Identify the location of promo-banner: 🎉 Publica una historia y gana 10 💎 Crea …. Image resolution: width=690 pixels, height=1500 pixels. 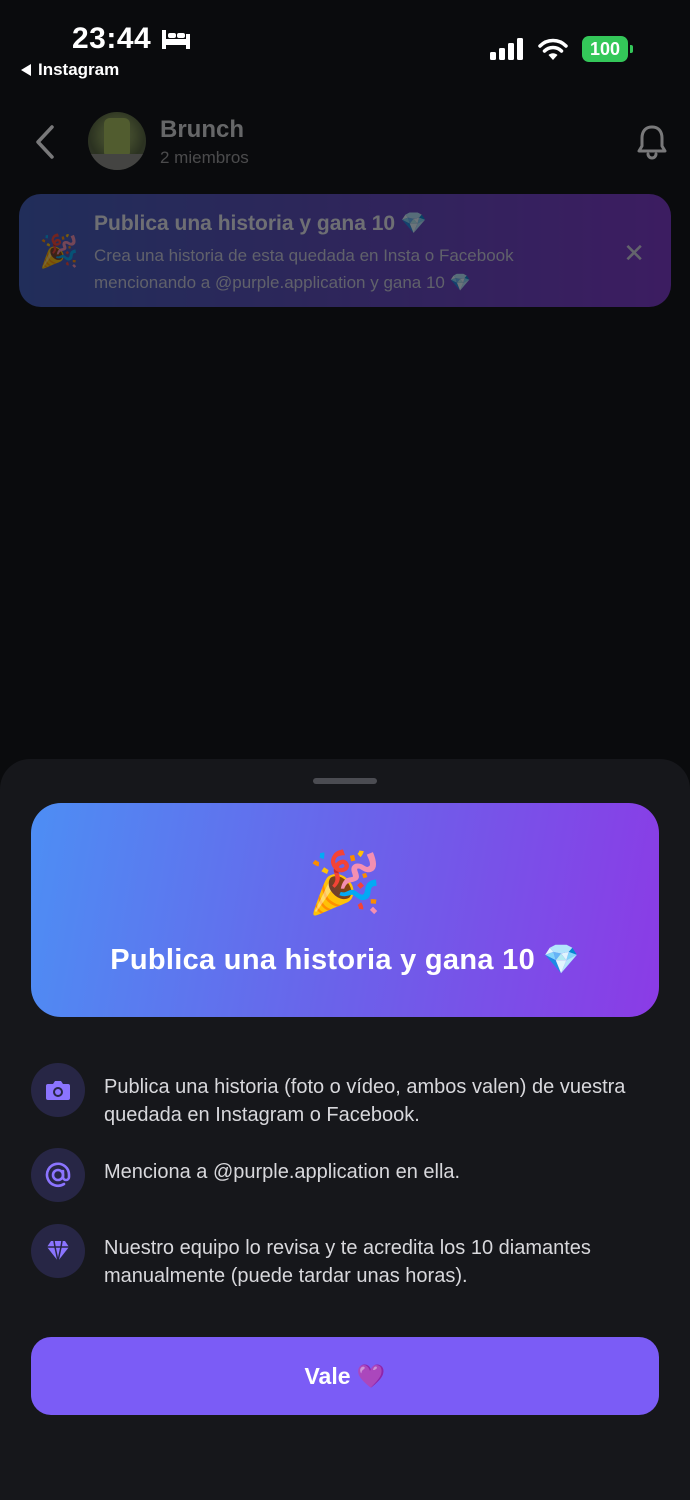
(345, 250).